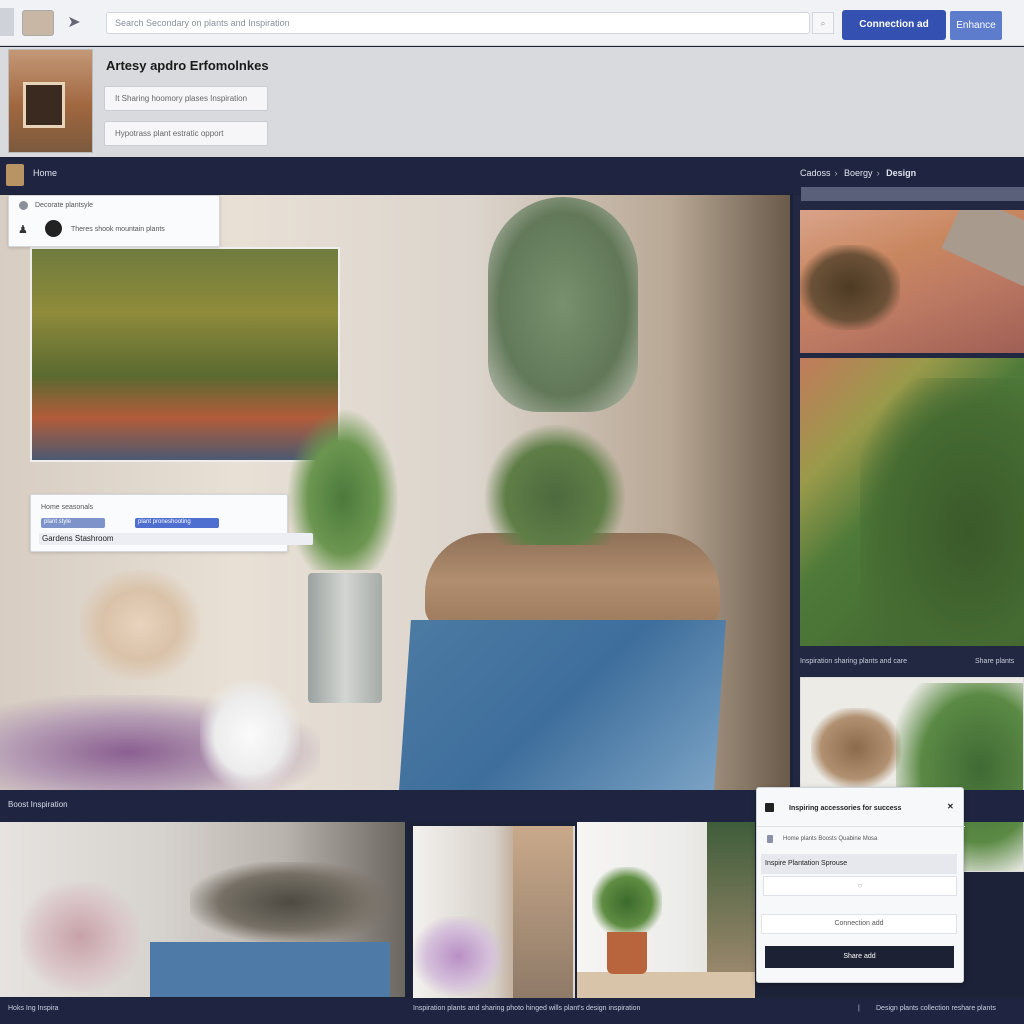 Image resolution: width=1024 pixels, height=1024 pixels. I want to click on square-icon, so click(769, 807).